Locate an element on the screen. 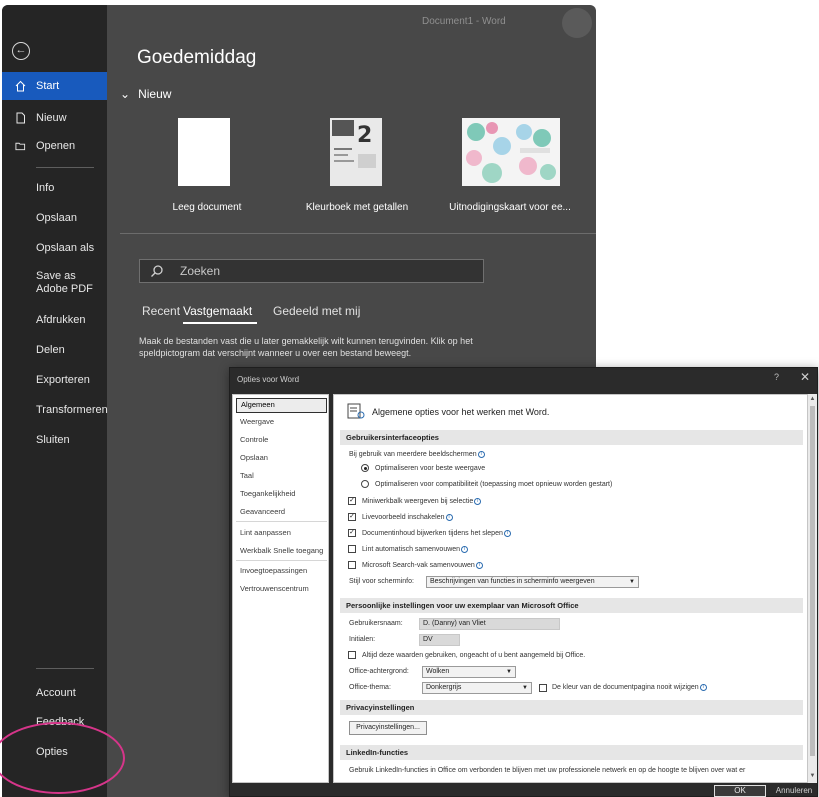  office-background-label: Office-achtergrond: is located at coordinates (379, 671).